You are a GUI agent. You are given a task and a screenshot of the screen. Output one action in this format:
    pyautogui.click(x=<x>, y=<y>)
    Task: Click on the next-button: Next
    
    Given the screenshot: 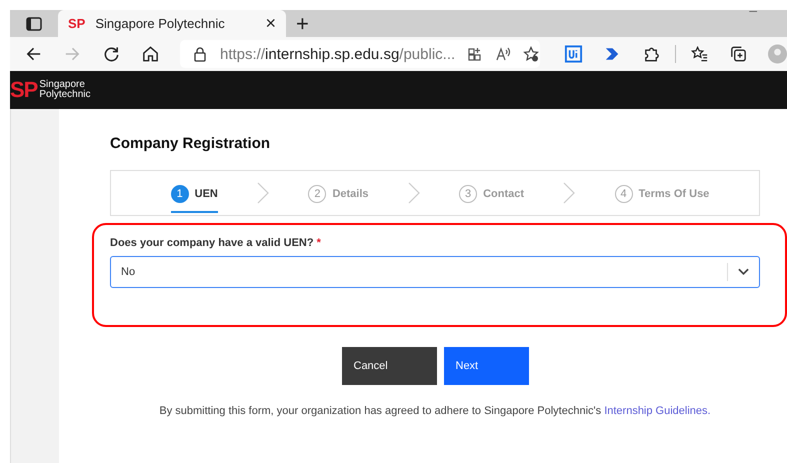 What is the action you would take?
    pyautogui.click(x=486, y=366)
    